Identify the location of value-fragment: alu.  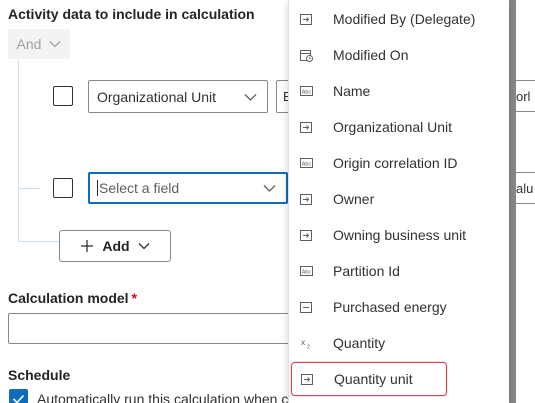
(525, 188).